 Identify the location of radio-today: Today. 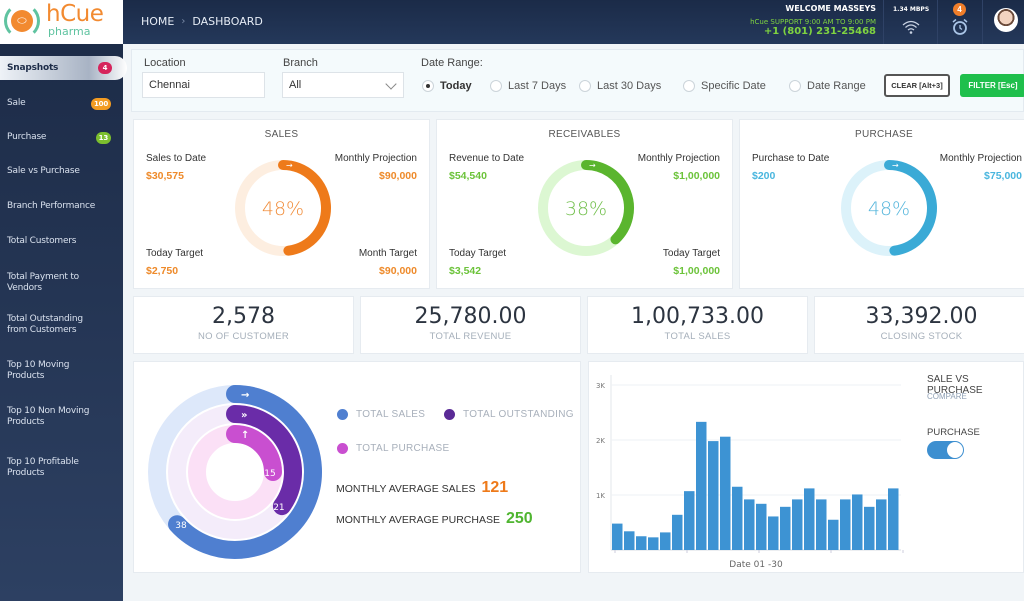
(447, 86).